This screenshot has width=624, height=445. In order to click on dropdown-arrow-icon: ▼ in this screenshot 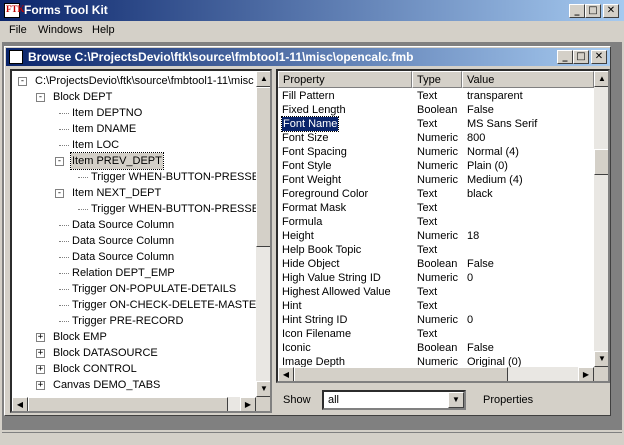, I will do `click(456, 400)`.